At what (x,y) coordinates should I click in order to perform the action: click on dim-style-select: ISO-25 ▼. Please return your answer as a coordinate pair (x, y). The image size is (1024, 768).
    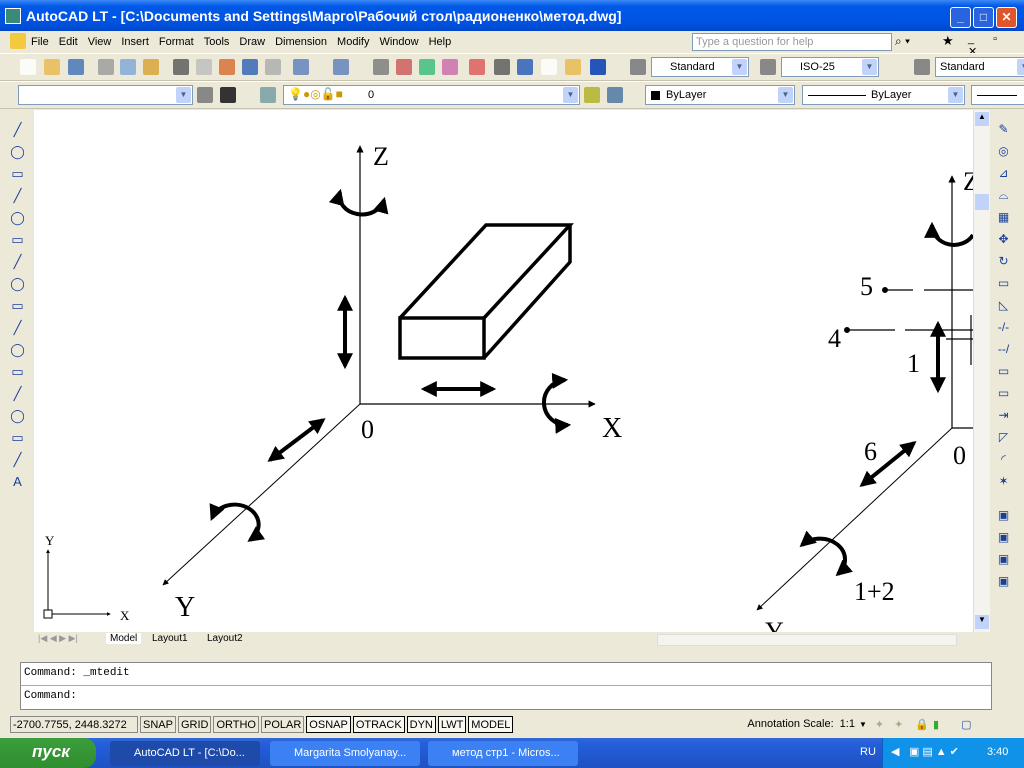
    Looking at the image, I should click on (830, 67).